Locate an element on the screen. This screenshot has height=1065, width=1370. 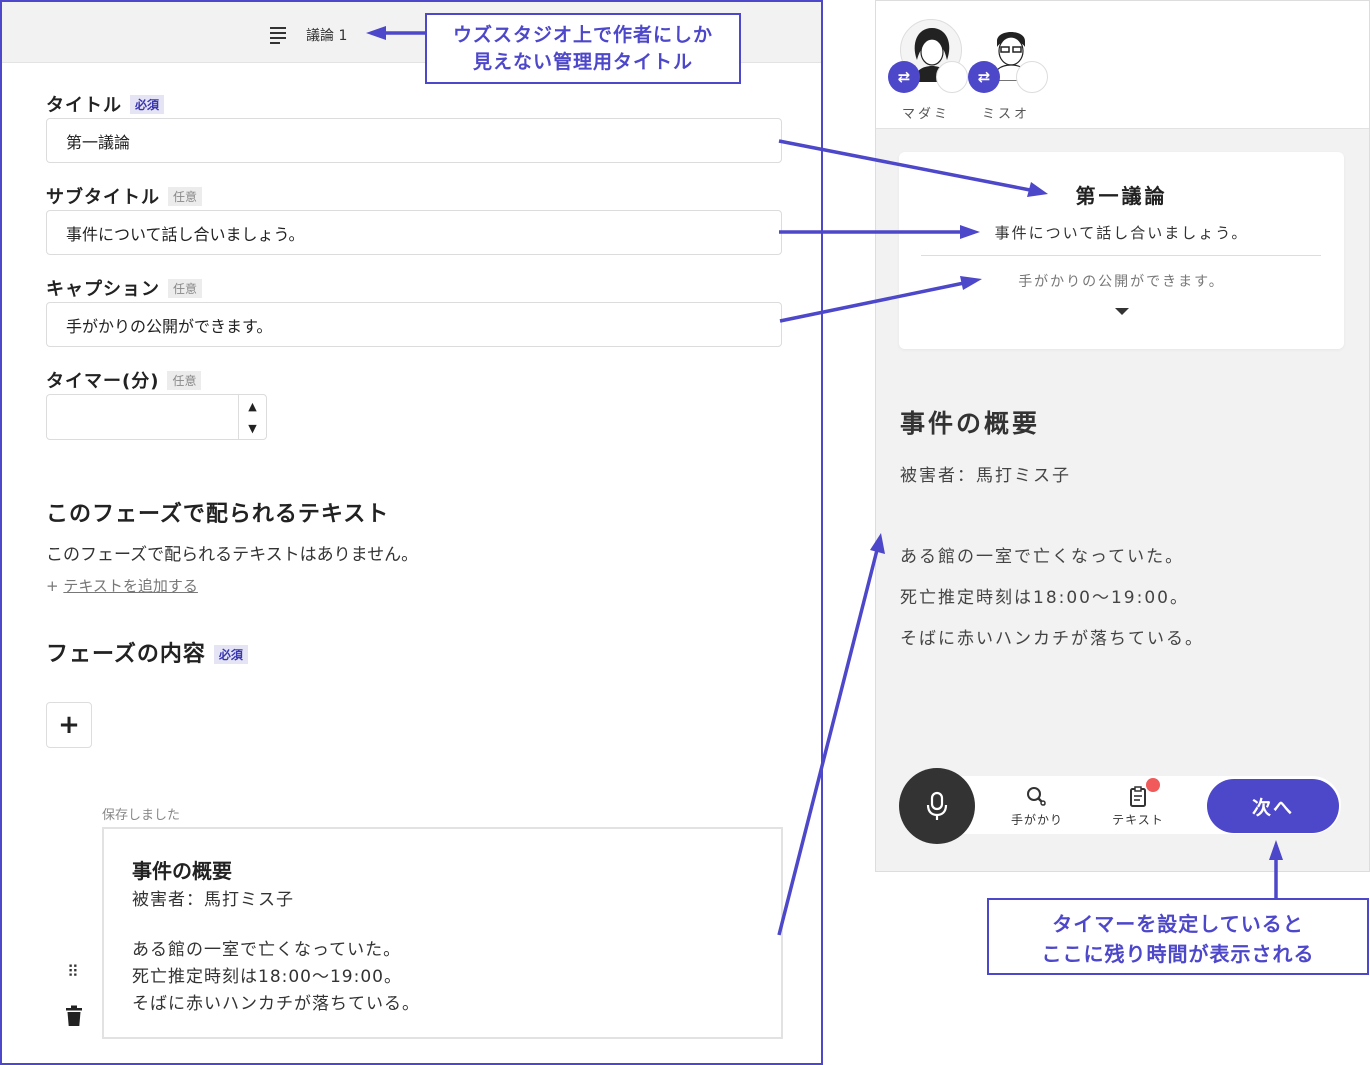
spin-down-icon: ▼ is located at coordinates (252, 428).